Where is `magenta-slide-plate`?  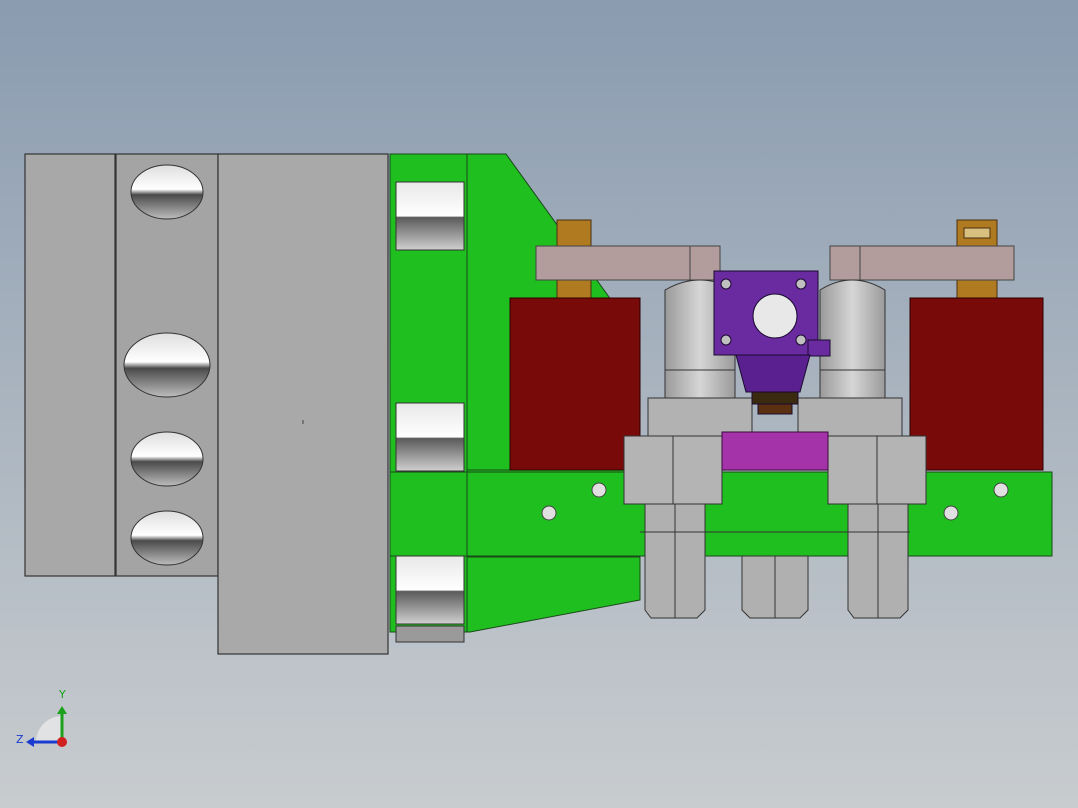 magenta-slide-plate is located at coordinates (775, 451).